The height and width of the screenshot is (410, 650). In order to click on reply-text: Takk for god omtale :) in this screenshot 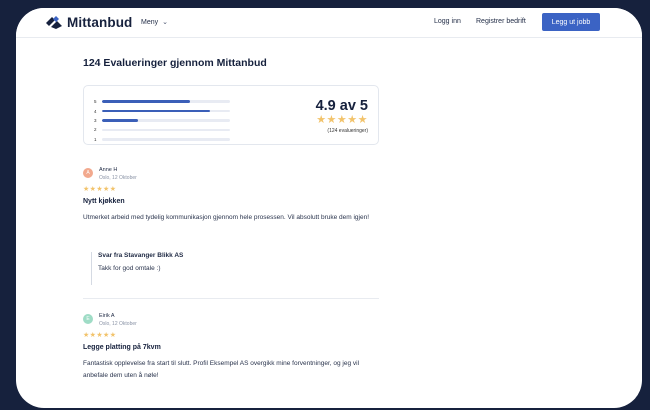, I will do `click(129, 268)`.